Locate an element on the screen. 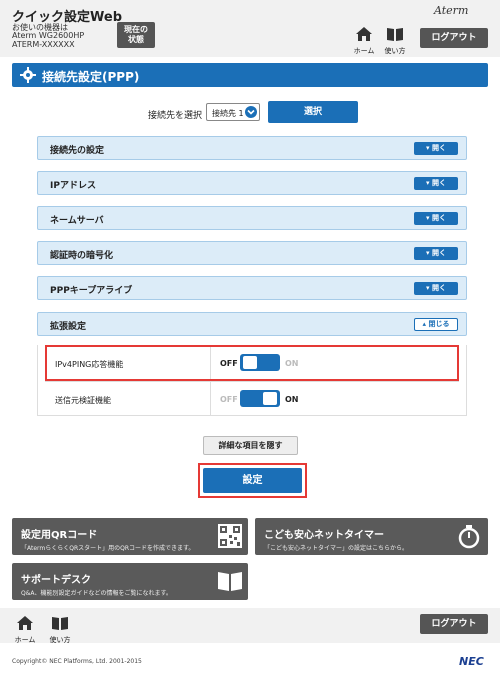  section-label: IPアドレス is located at coordinates (73, 186).